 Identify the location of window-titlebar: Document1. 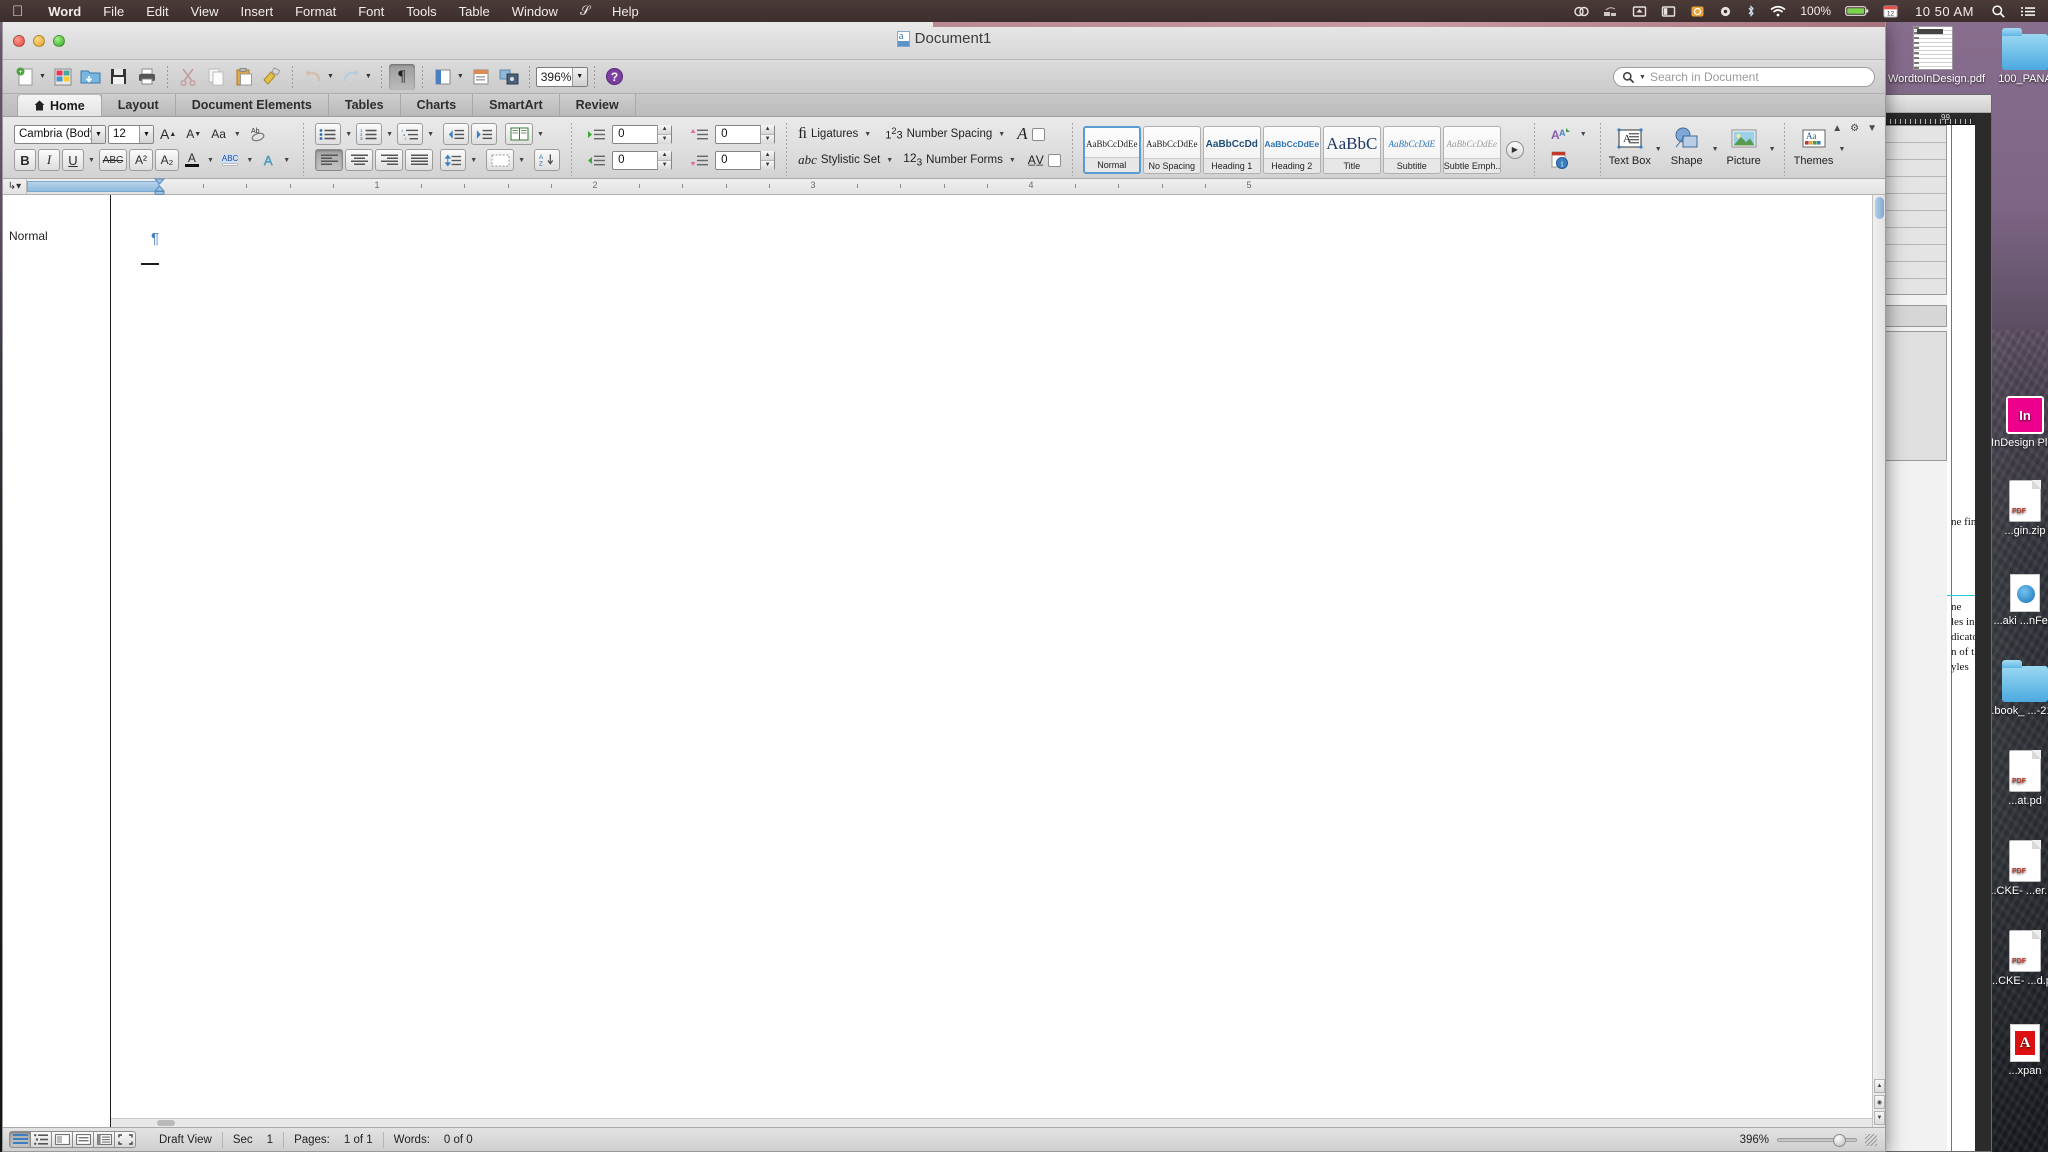
(944, 41).